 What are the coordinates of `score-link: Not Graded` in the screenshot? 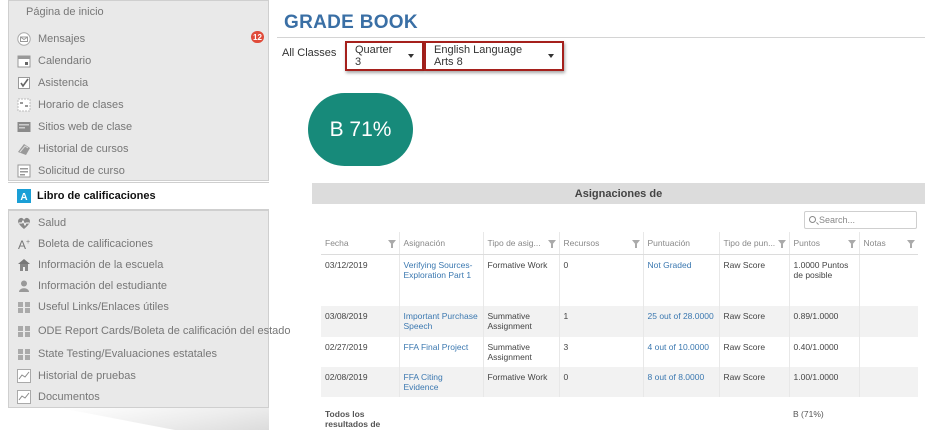 It's located at (680, 280).